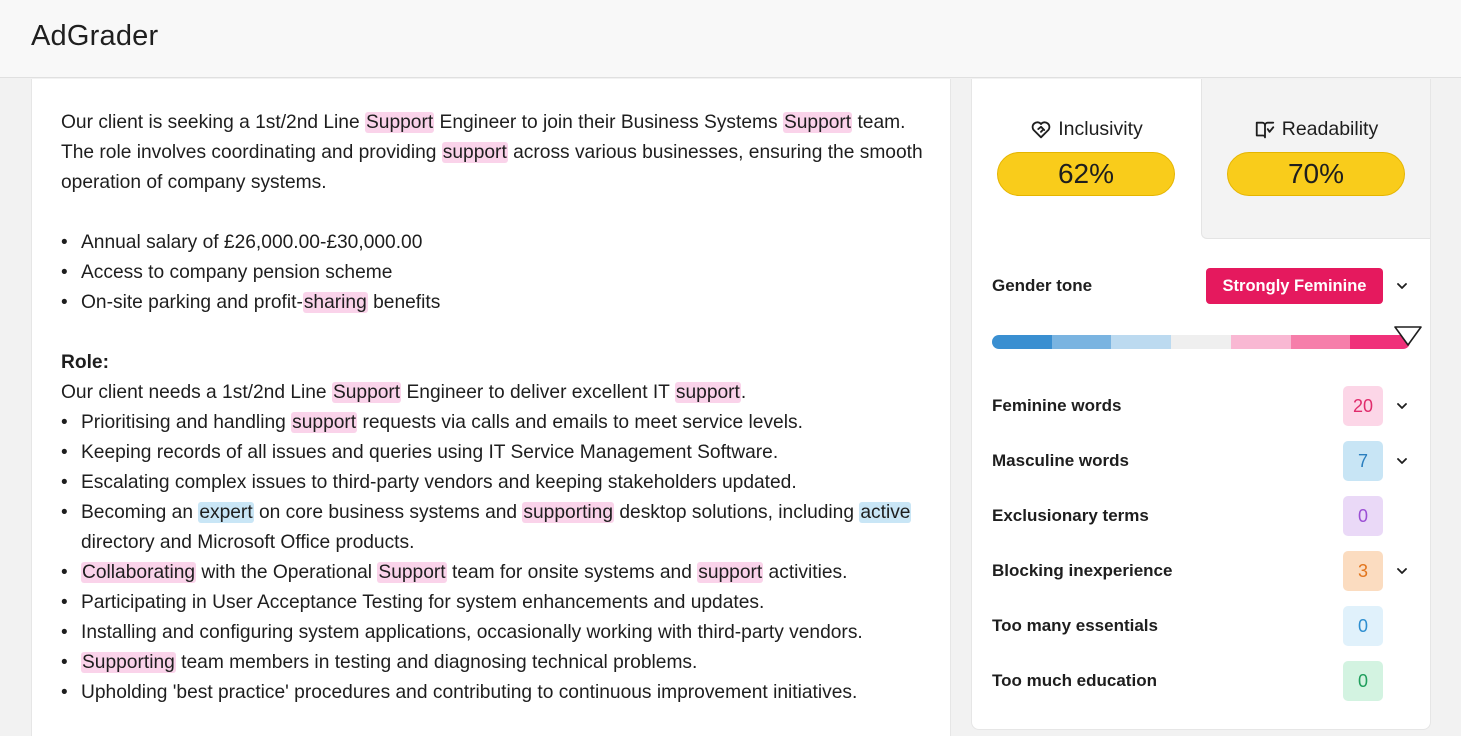 This screenshot has height=736, width=1461. What do you see at coordinates (1041, 129) in the screenshot?
I see `heart-handshake-icon` at bounding box center [1041, 129].